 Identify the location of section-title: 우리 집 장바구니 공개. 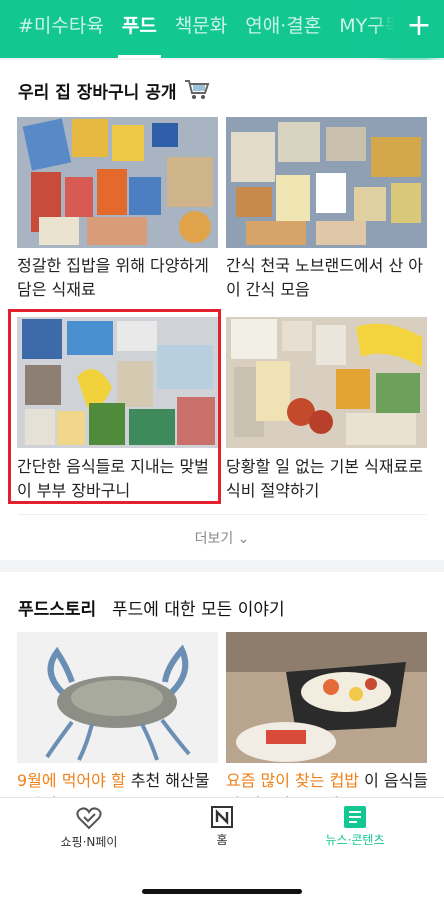
(97, 93).